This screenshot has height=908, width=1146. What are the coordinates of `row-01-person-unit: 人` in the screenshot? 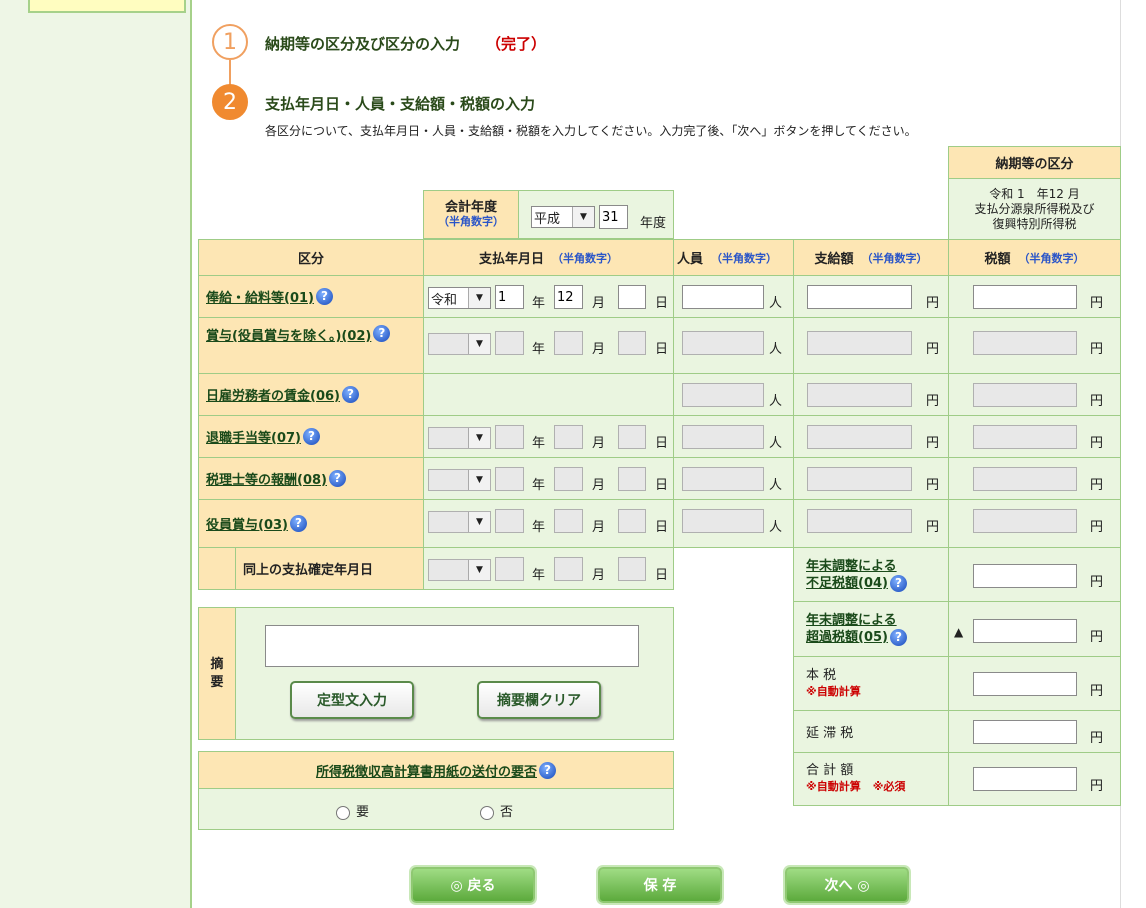 It's located at (776, 303).